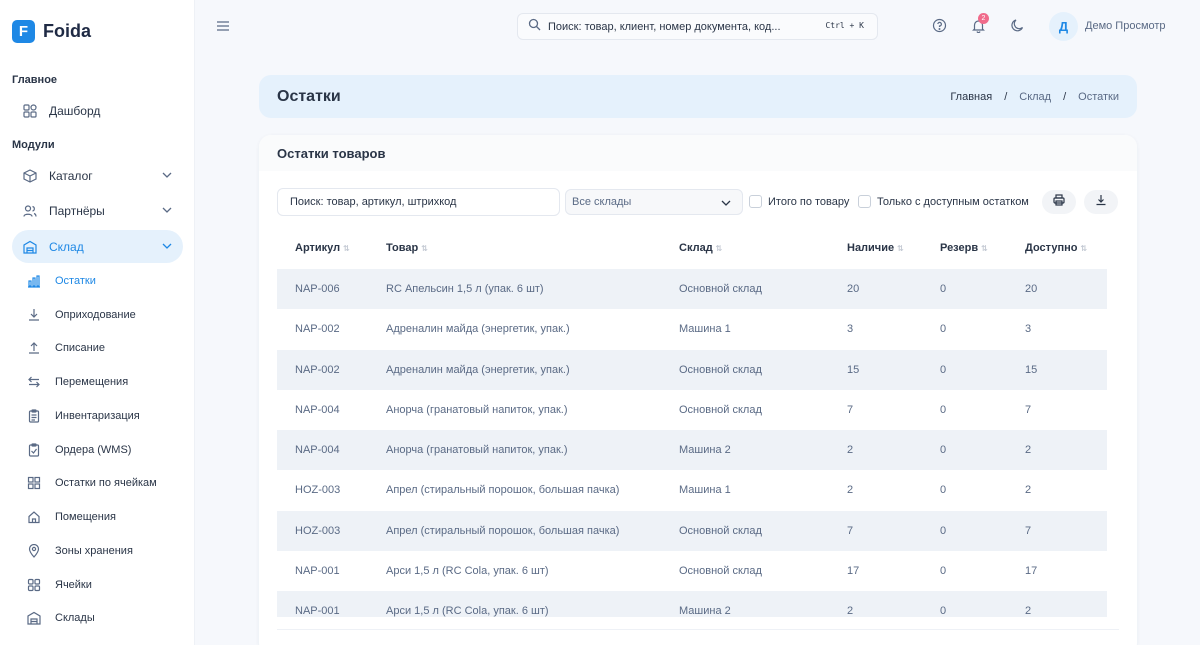 The height and width of the screenshot is (645, 1200). Describe the element at coordinates (95, 315) in the screenshot. I see `sidebar-subitem-label: Оприходование` at that location.